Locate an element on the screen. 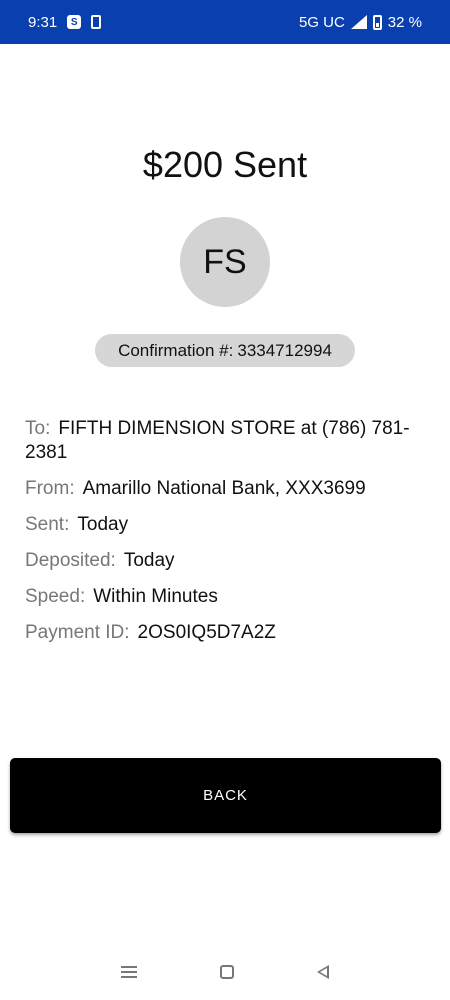 This screenshot has width=450, height=1000. signal-icon is located at coordinates (358, 22).